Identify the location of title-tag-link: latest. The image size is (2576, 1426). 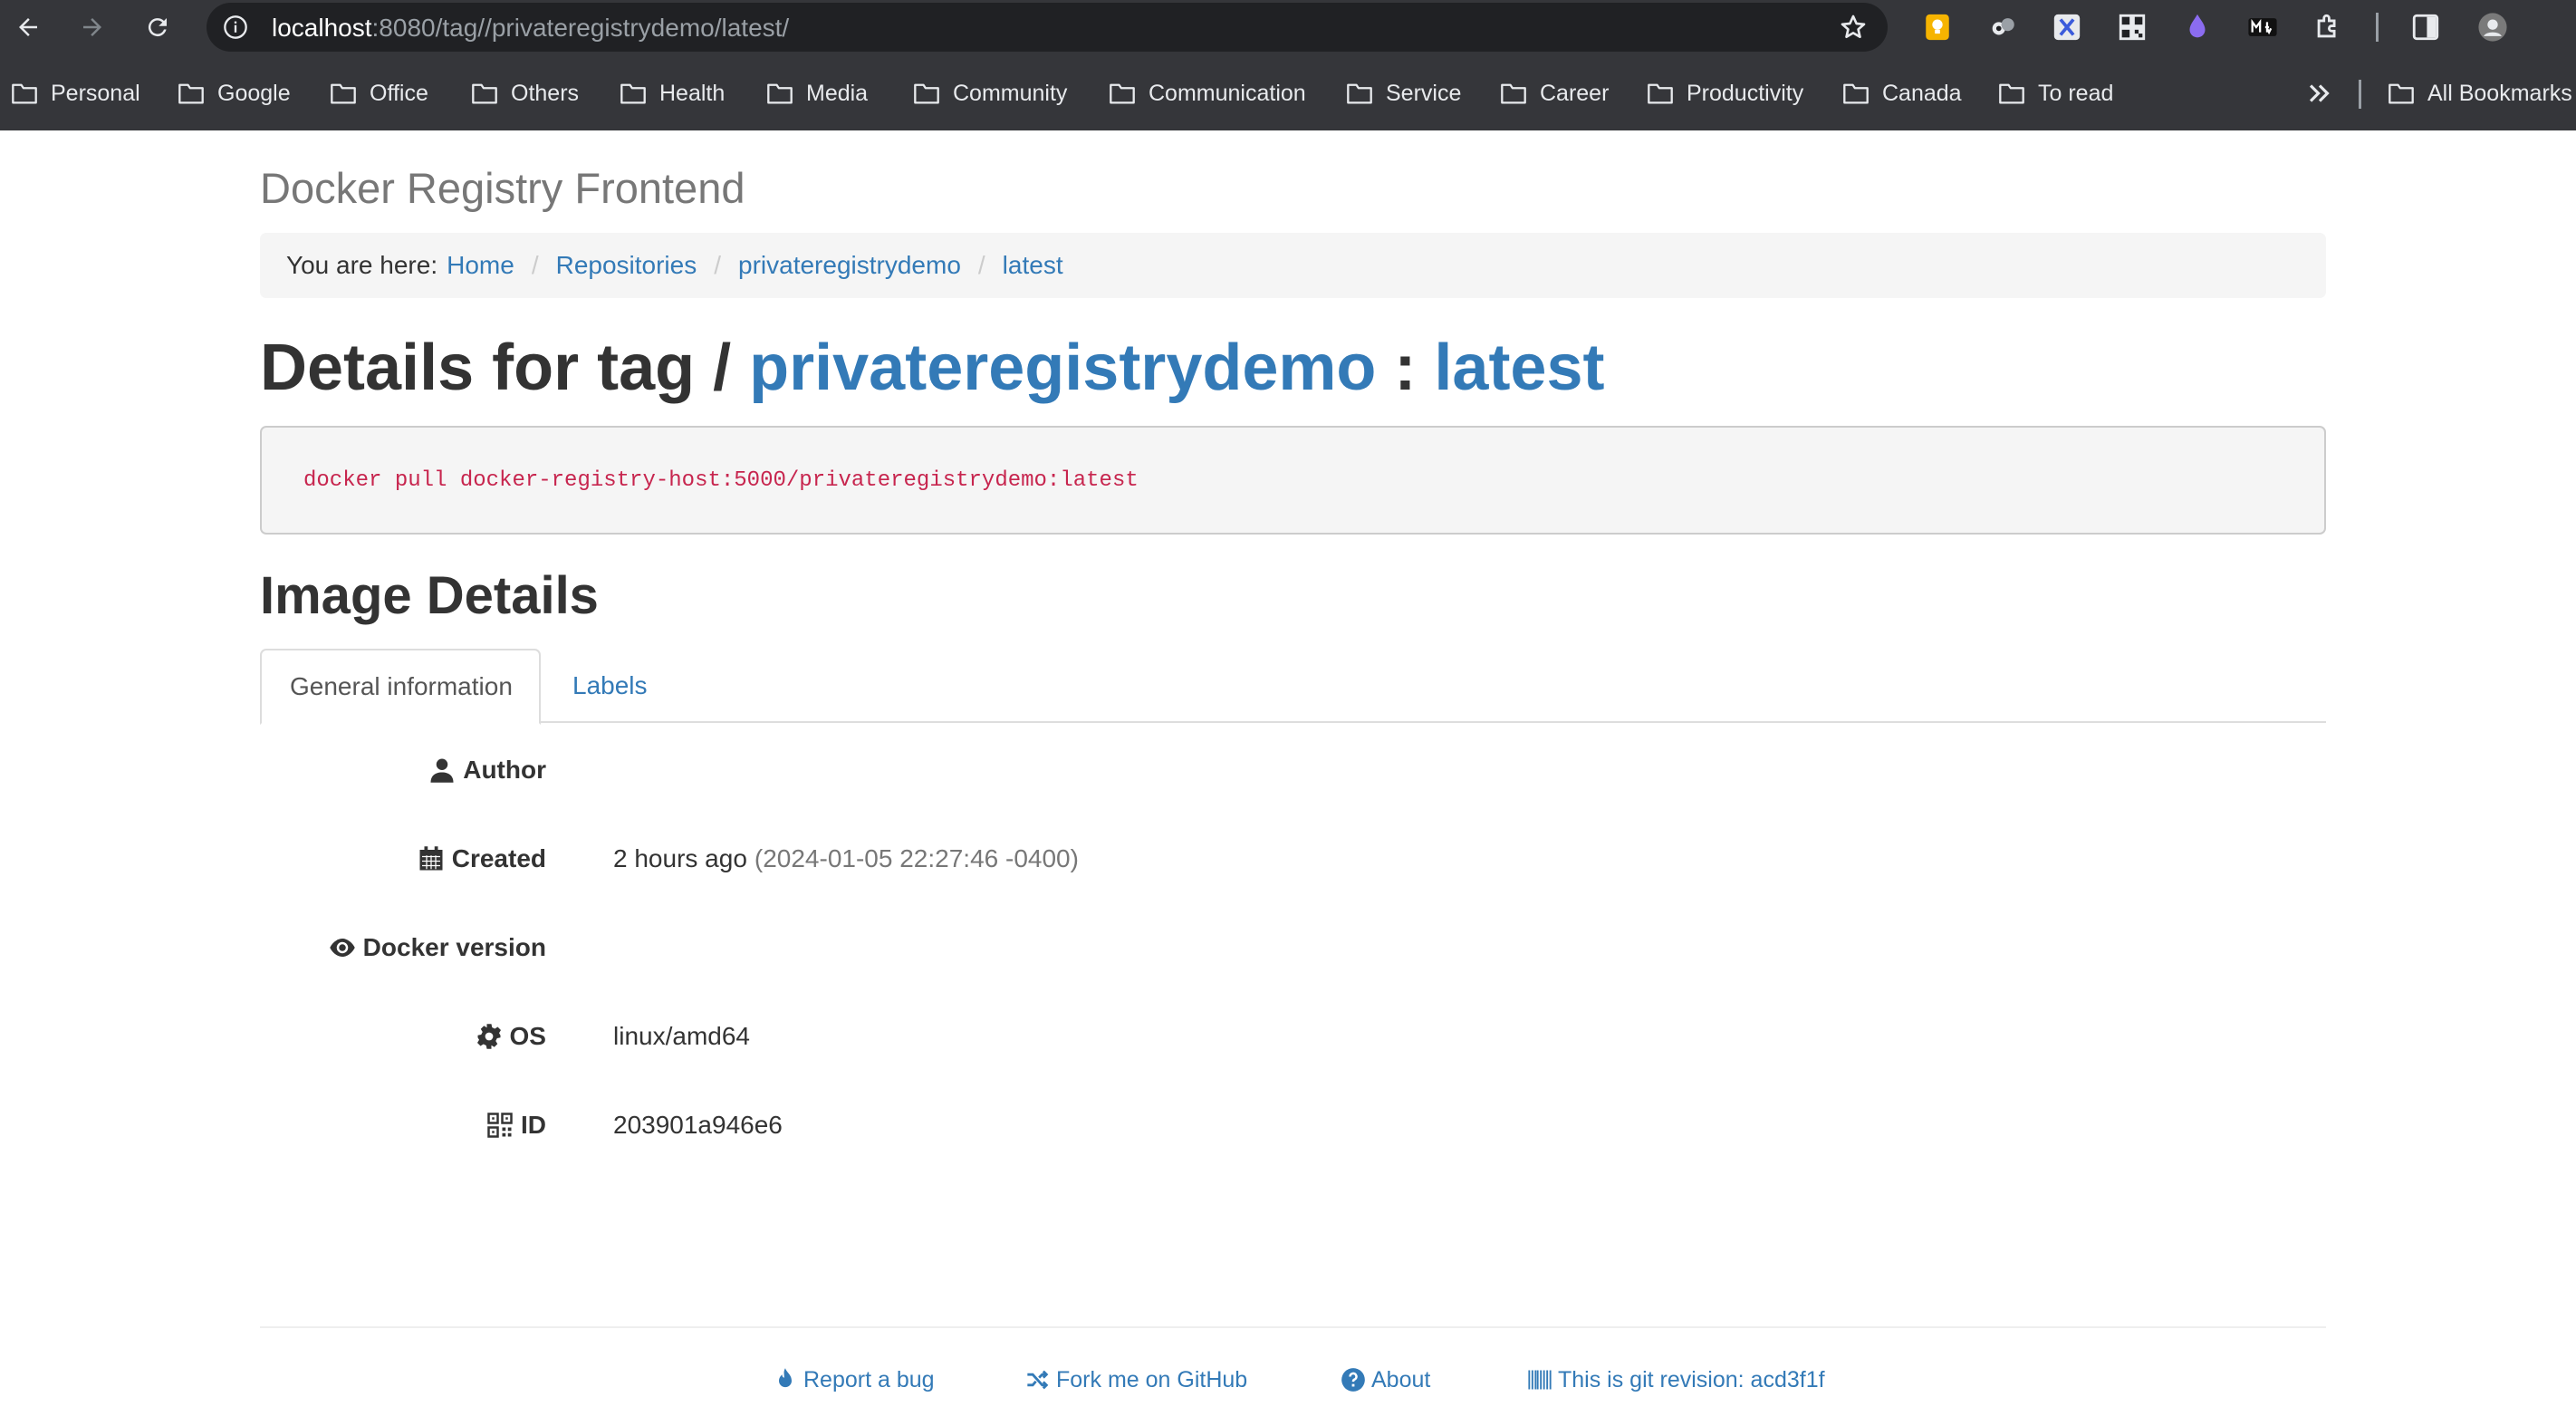
(1519, 368).